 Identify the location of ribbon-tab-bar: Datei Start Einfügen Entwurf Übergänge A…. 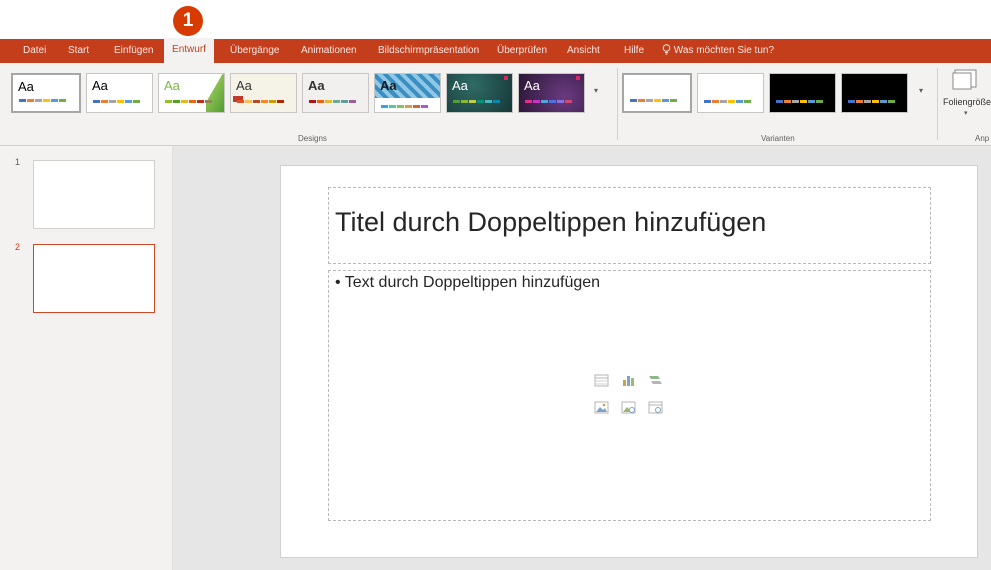
(495, 50).